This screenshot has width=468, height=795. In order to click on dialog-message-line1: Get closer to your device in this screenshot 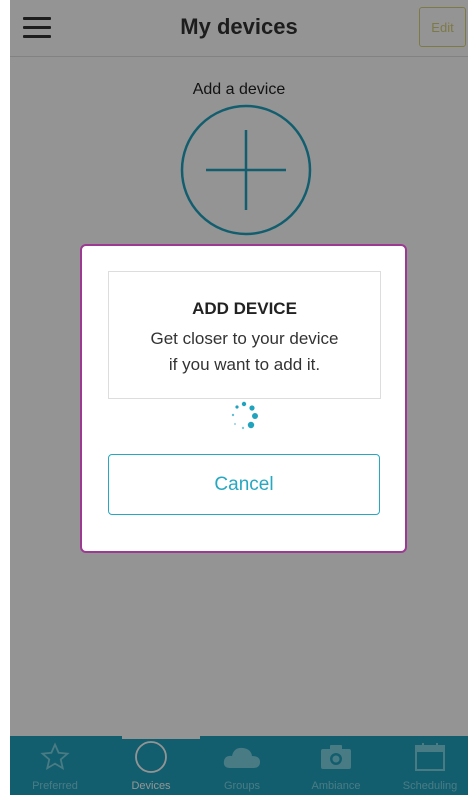, I will do `click(244, 338)`.